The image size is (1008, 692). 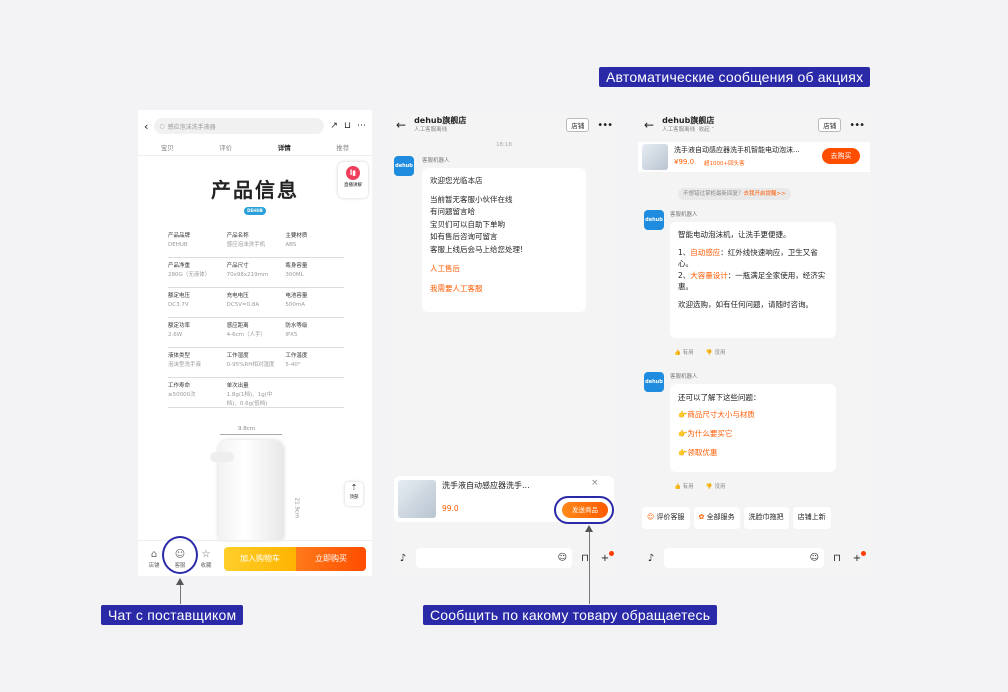 I want to click on spec-key: 工作寿命, so click(x=179, y=386).